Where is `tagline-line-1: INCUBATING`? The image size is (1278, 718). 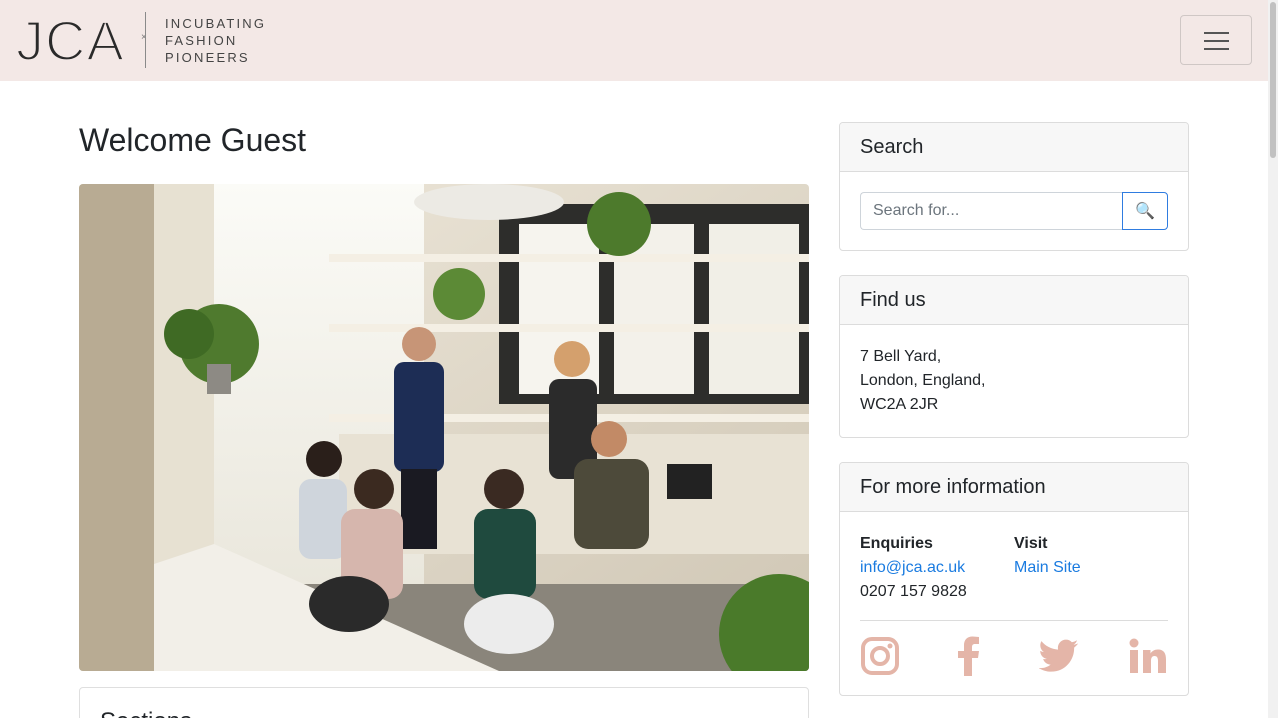 tagline-line-1: INCUBATING is located at coordinates (216, 23).